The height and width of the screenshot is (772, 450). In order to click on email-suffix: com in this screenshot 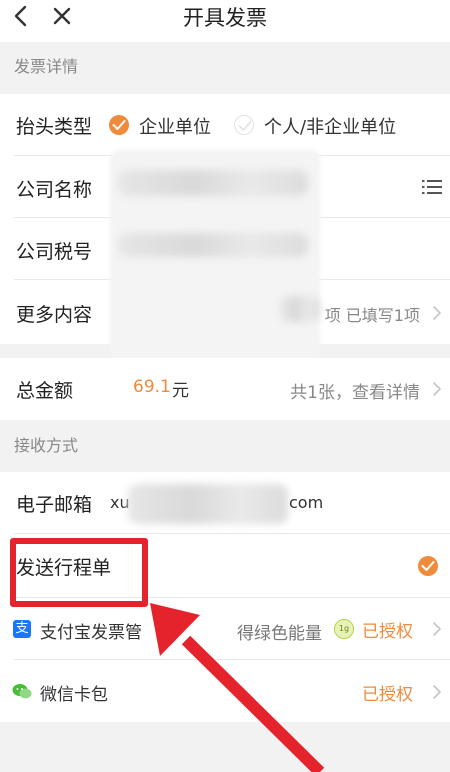, I will do `click(306, 502)`.